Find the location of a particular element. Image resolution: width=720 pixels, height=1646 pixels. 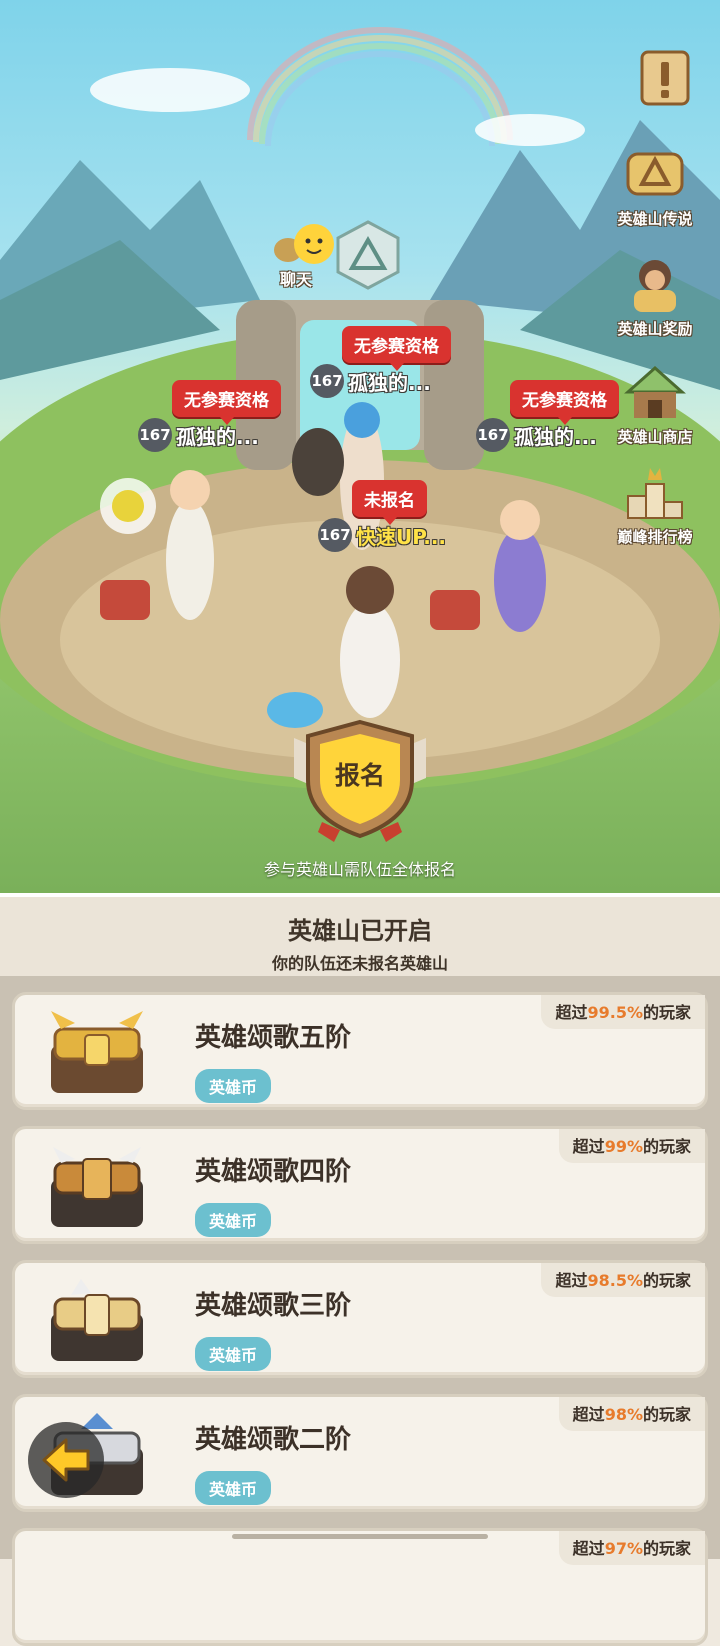

percentile-tag: 超过98.5%的玩家 is located at coordinates (623, 1280).